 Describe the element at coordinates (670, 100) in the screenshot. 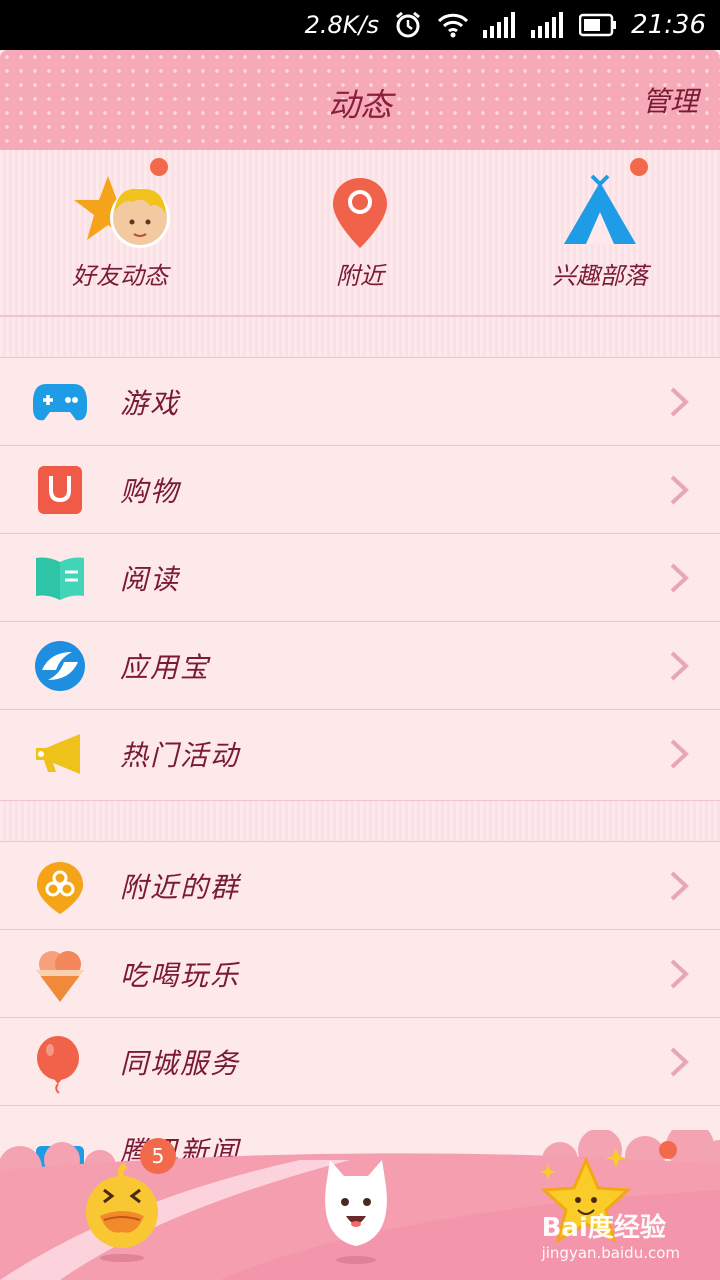

I see `manage-button: 管理` at that location.